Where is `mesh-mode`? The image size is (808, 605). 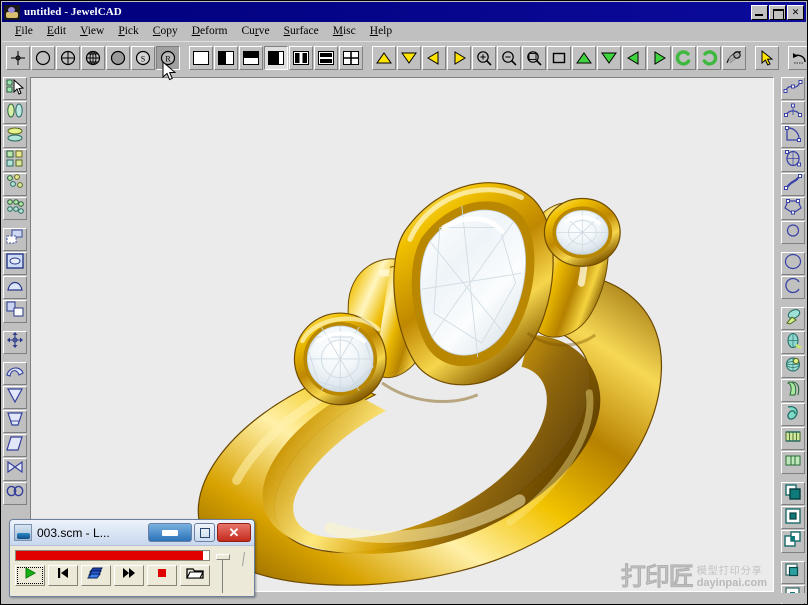 mesh-mode is located at coordinates (68, 57).